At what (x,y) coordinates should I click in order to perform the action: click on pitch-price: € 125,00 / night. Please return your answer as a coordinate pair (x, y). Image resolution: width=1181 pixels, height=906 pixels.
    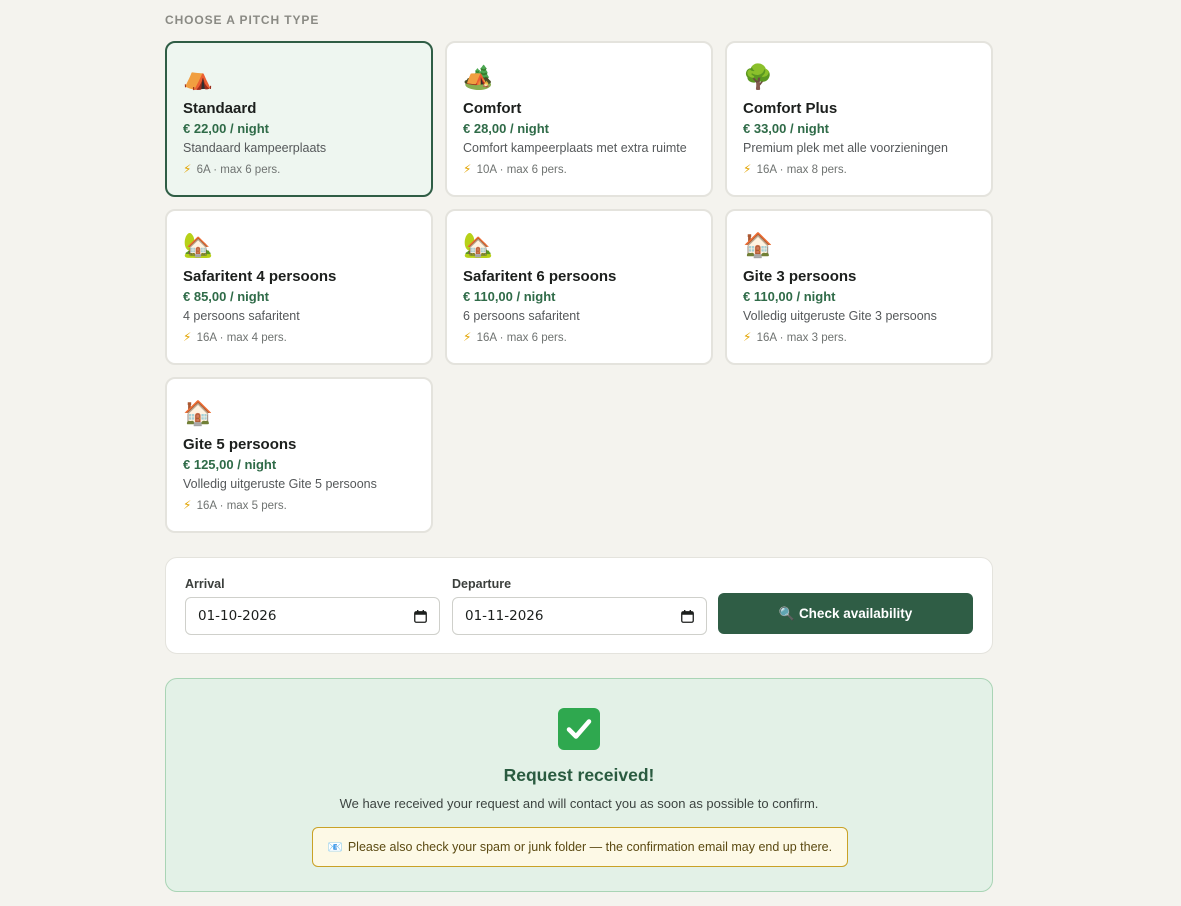
    Looking at the image, I should click on (230, 464).